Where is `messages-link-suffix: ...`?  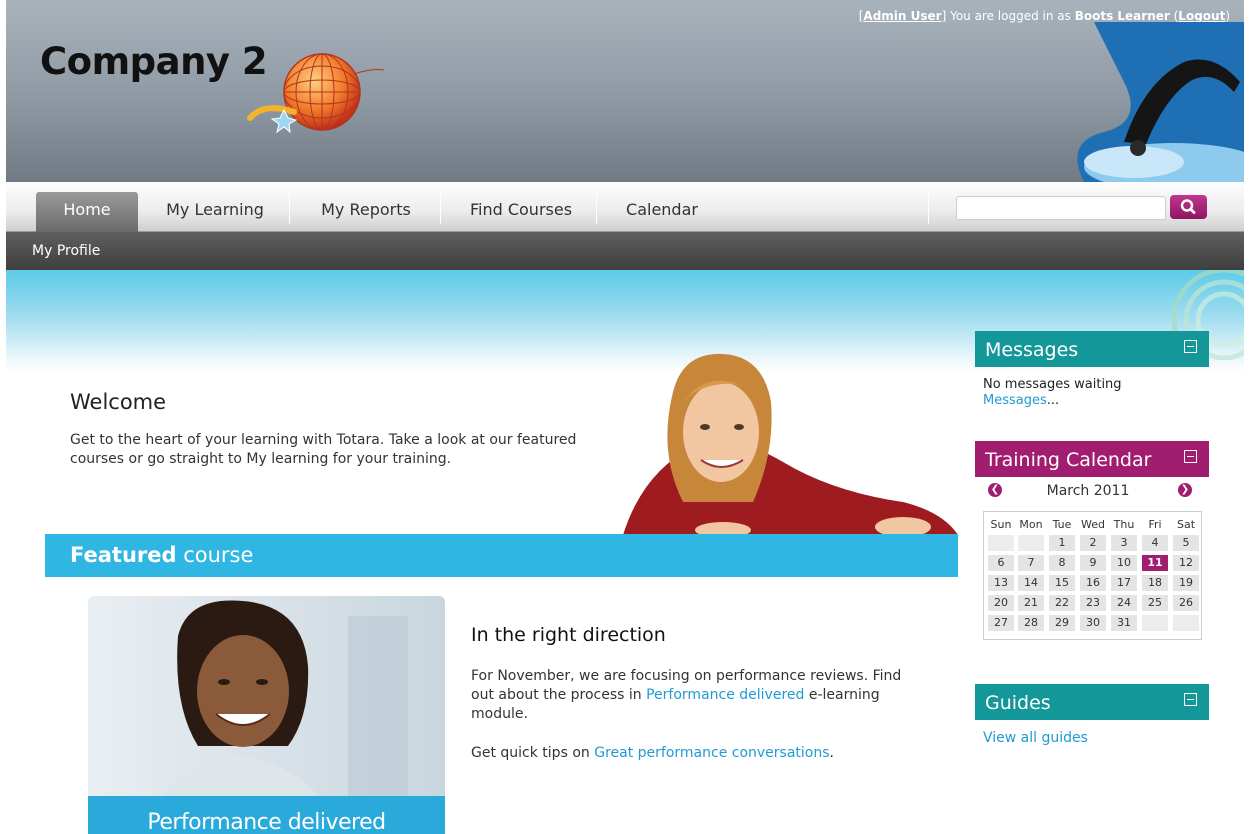 messages-link-suffix: ... is located at coordinates (1053, 400).